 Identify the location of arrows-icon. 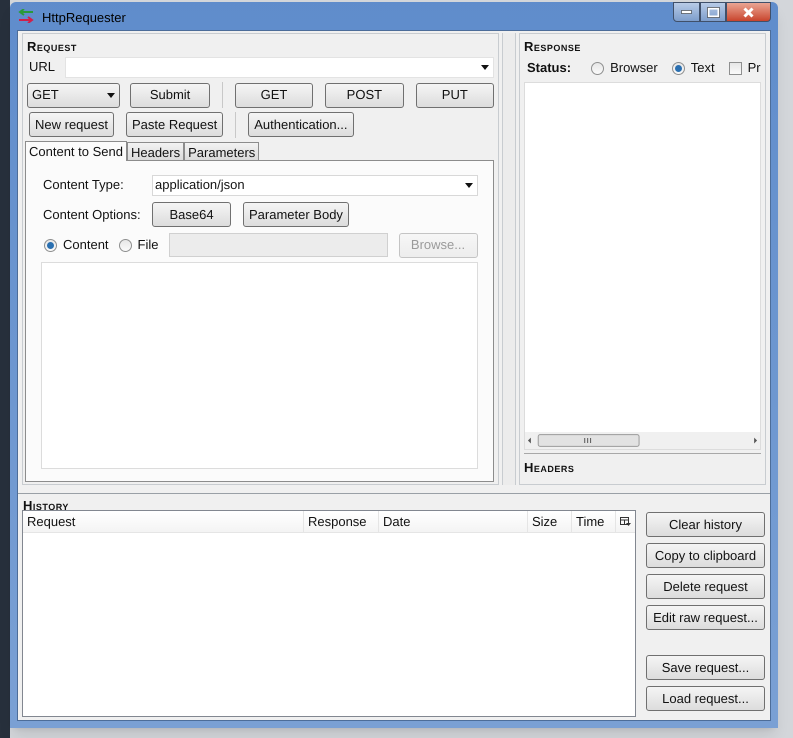
(26, 16).